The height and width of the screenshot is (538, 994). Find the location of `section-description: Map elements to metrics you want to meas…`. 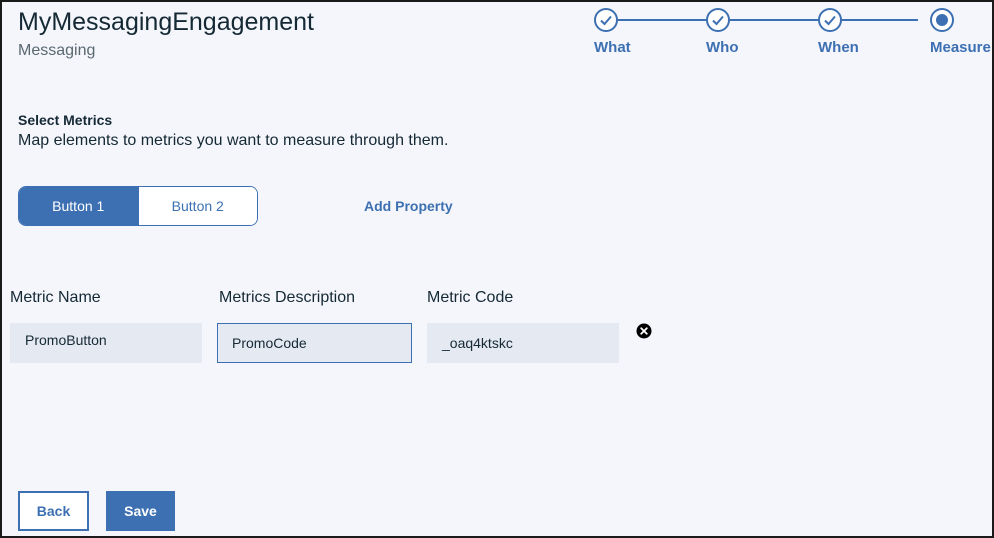

section-description: Map elements to metrics you want to meas… is located at coordinates (233, 140).